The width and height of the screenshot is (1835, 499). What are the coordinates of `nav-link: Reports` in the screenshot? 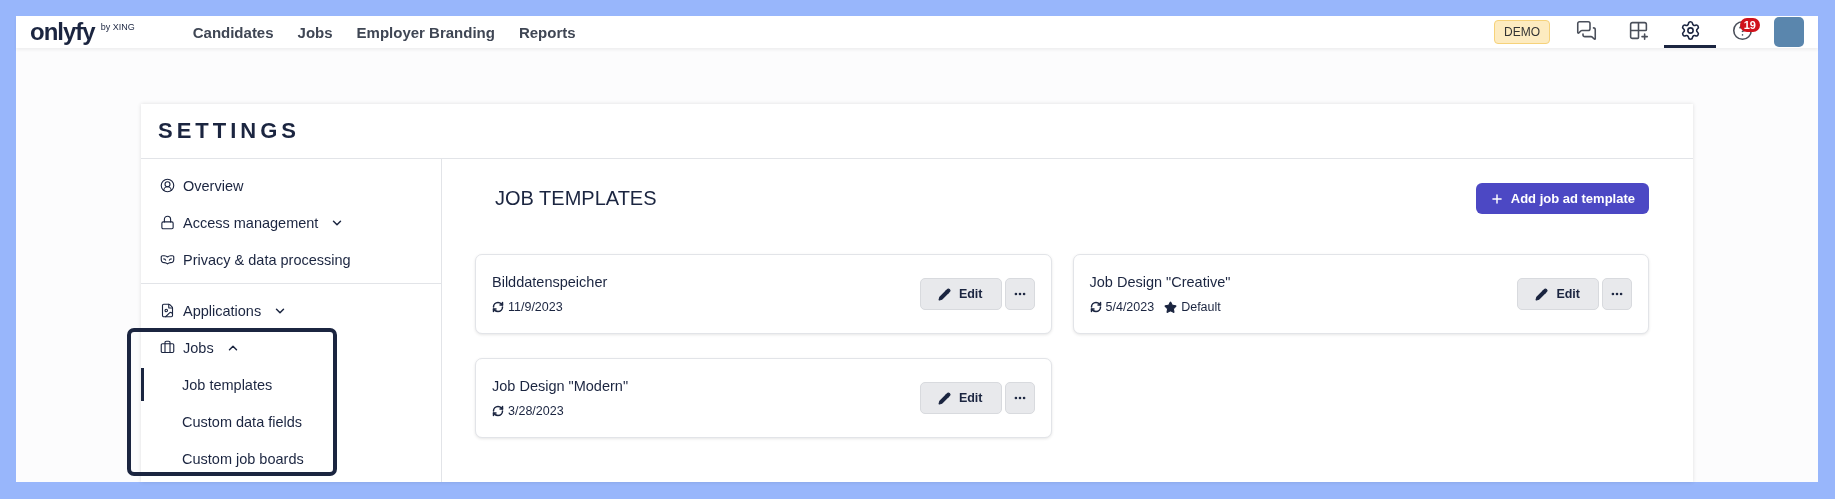 It's located at (547, 32).